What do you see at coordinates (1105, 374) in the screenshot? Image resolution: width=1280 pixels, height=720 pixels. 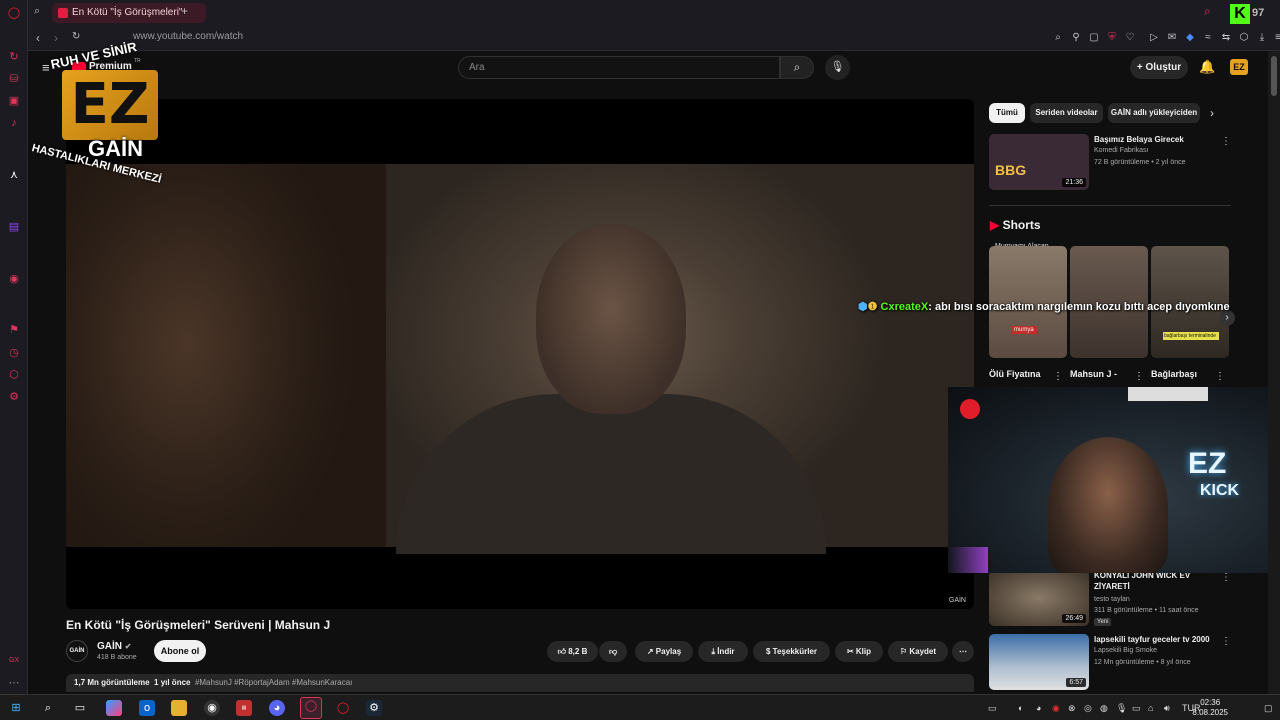 I see `short-title: Mahsun J -` at bounding box center [1105, 374].